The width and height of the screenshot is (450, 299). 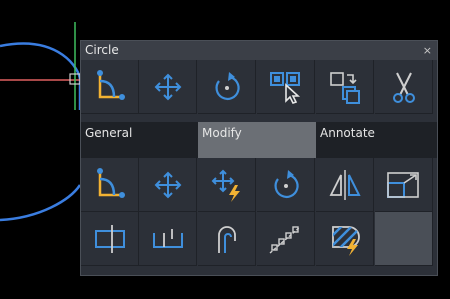 I want to click on circle-arc, so click(x=41, y=76).